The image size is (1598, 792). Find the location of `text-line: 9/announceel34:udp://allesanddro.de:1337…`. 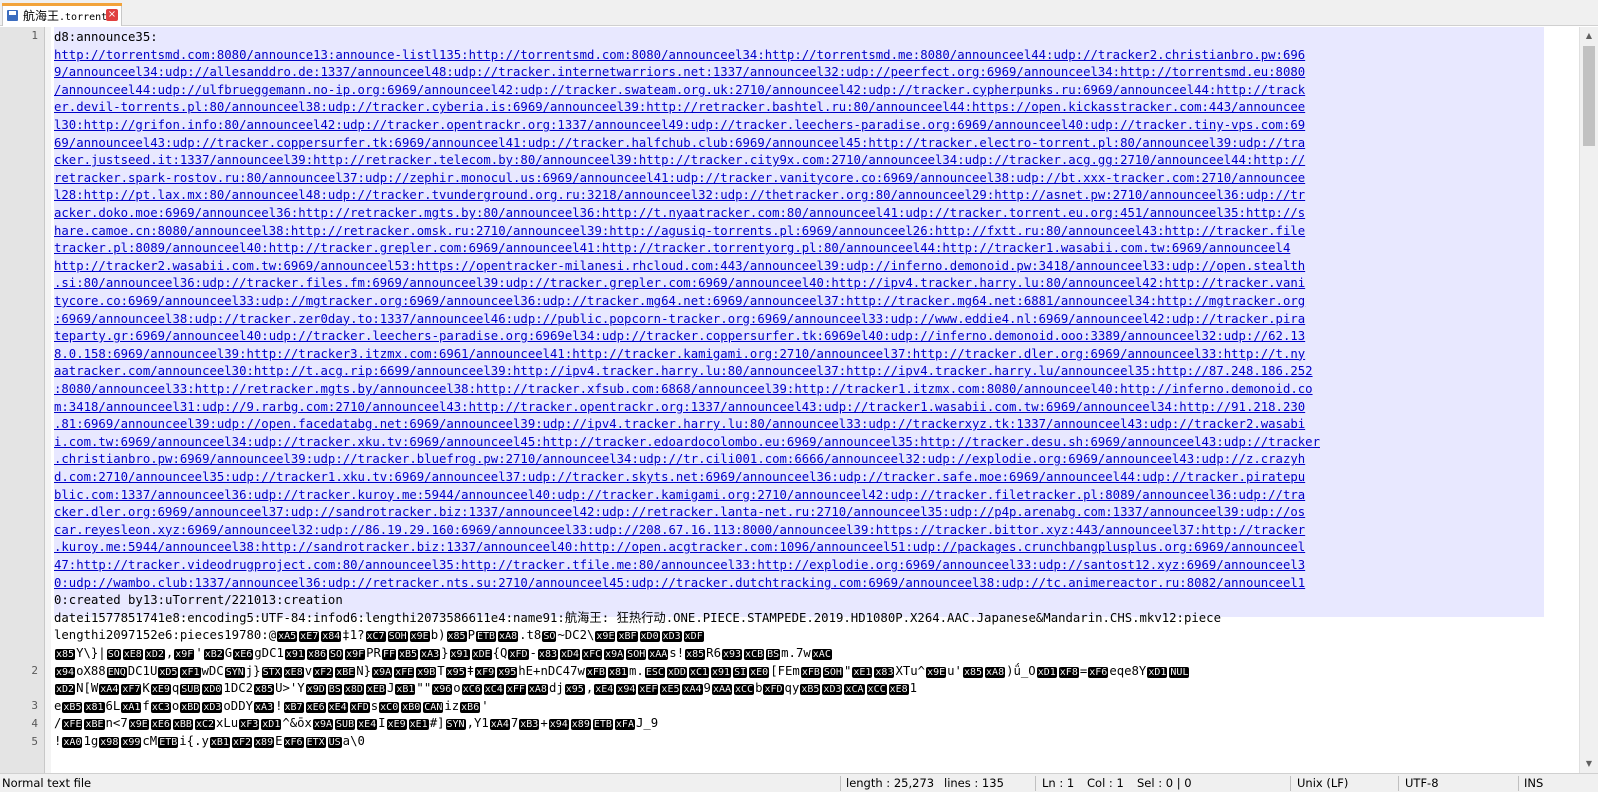

text-line: 9/announceel34:udp://allesanddro.de:1337… is located at coordinates (679, 73).